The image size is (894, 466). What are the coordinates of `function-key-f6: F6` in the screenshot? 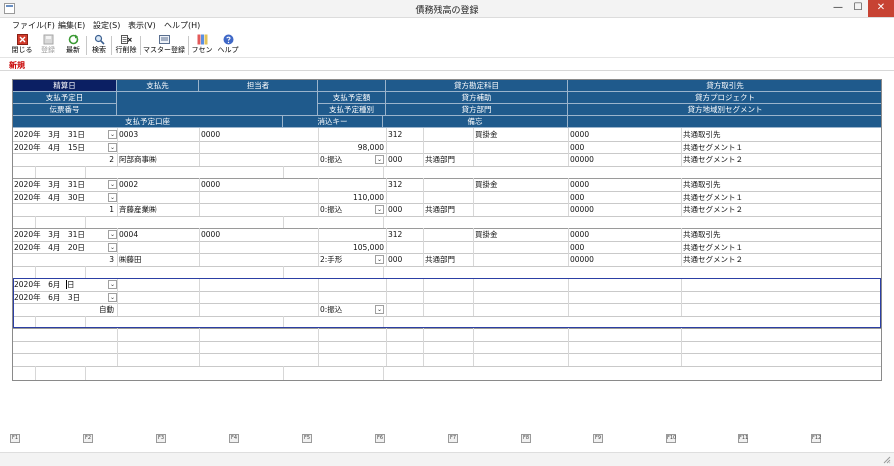 It's located at (380, 438).